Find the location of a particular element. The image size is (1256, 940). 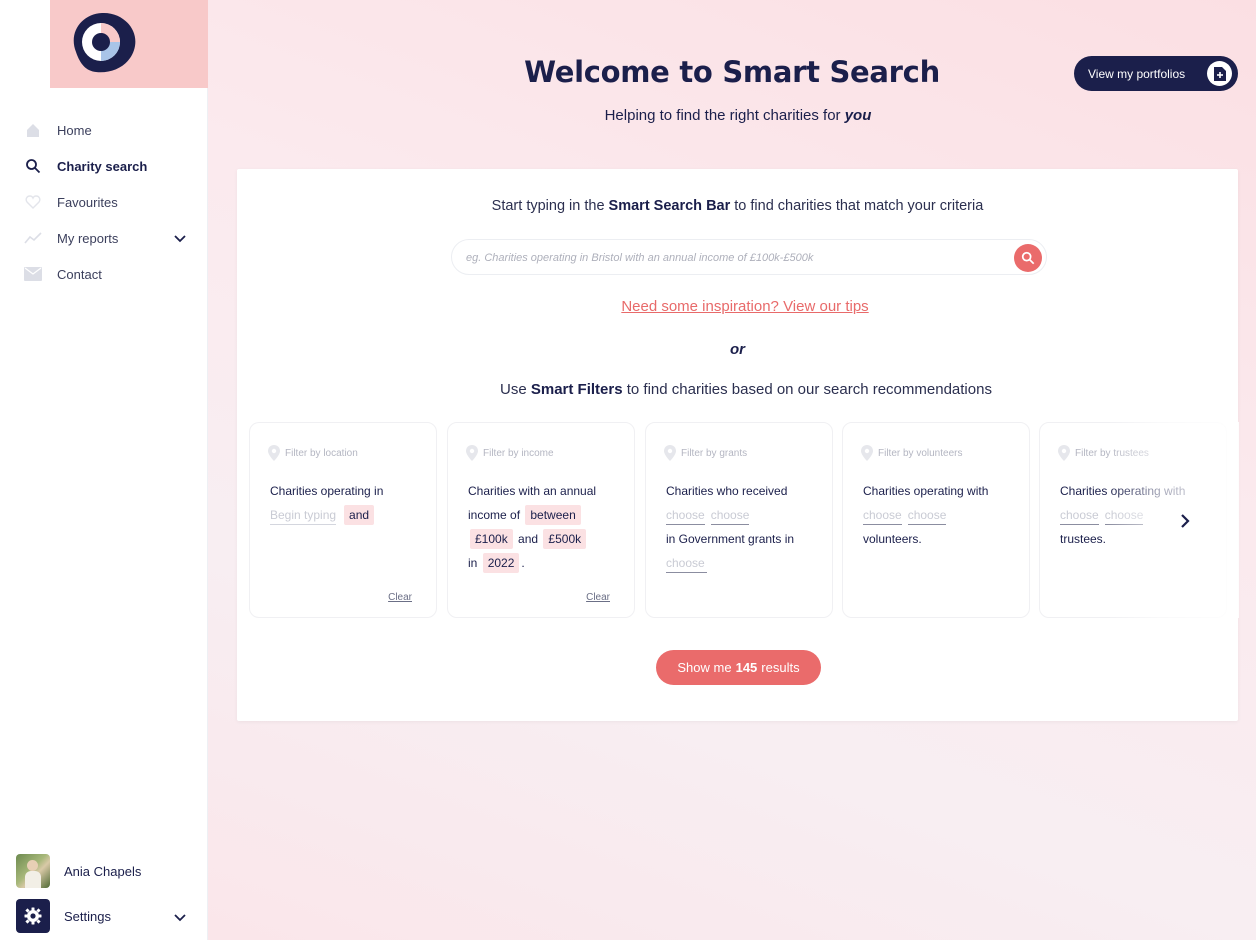

sidebar-item-label: Home is located at coordinates (74, 130).